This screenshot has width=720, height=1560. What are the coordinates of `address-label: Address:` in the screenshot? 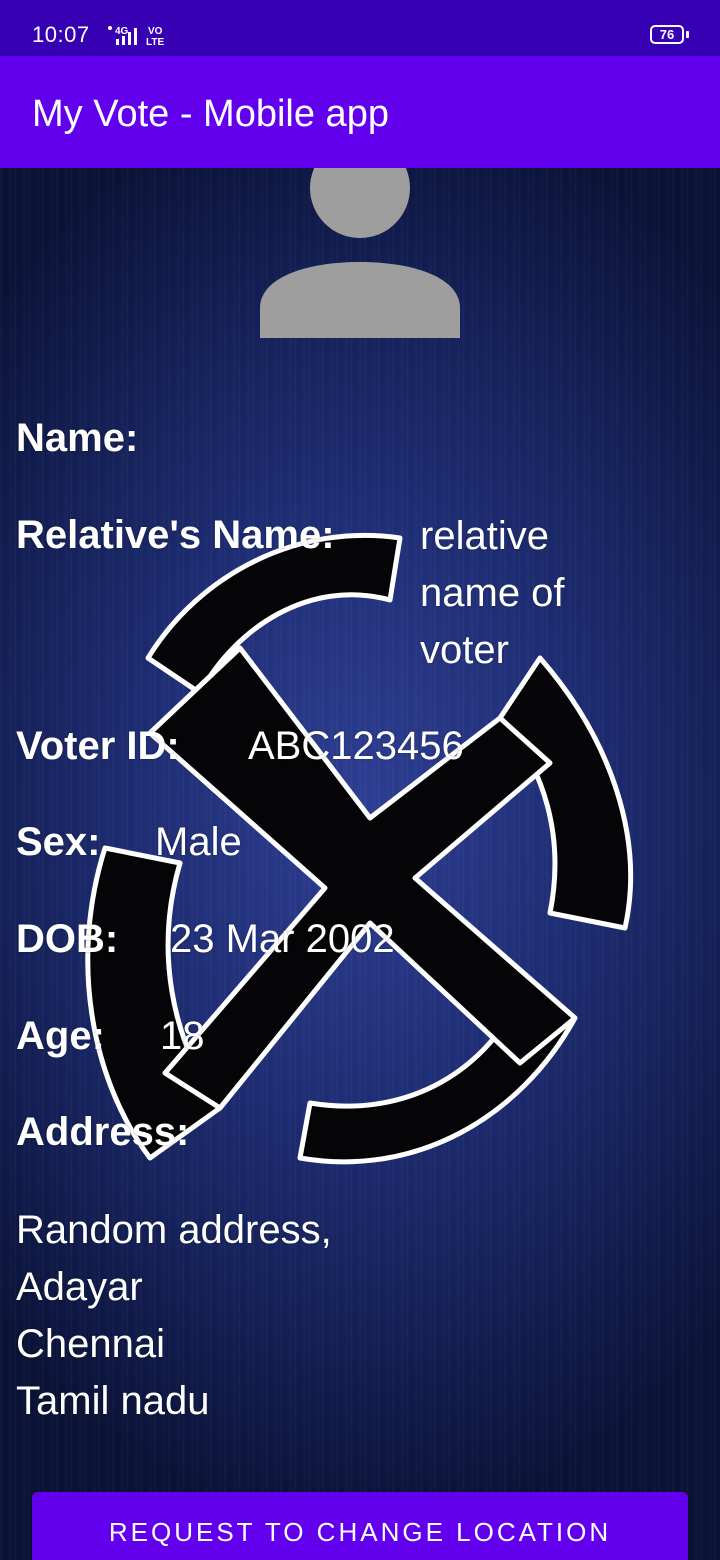 It's located at (103, 1132).